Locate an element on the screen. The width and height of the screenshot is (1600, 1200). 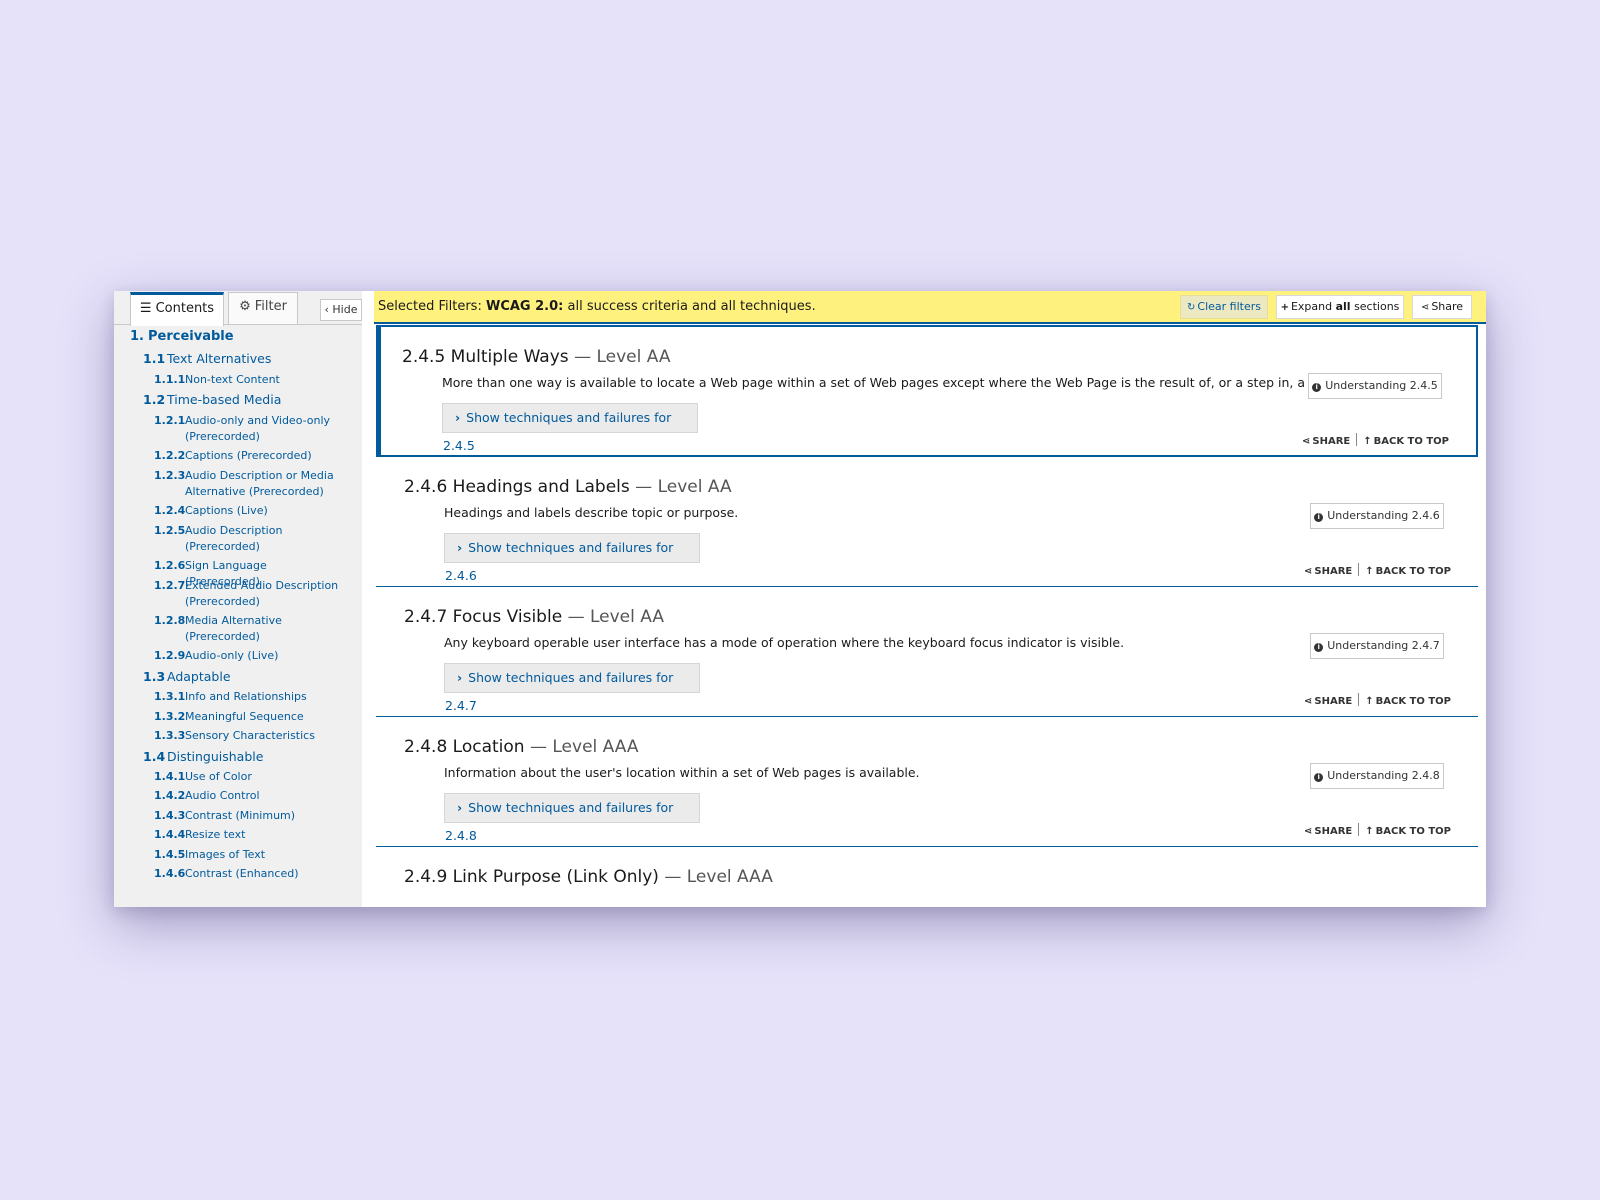
toc-item-number: 1.1.1 is located at coordinates (170, 379).